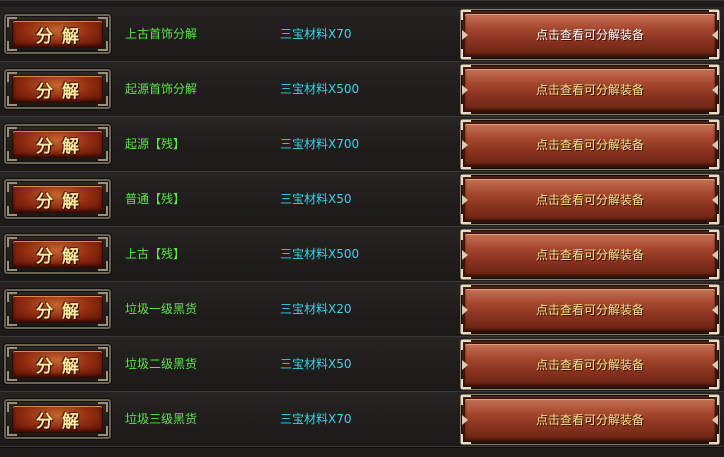 The width and height of the screenshot is (724, 457). I want to click on item-name: 普通【残】, so click(155, 199).